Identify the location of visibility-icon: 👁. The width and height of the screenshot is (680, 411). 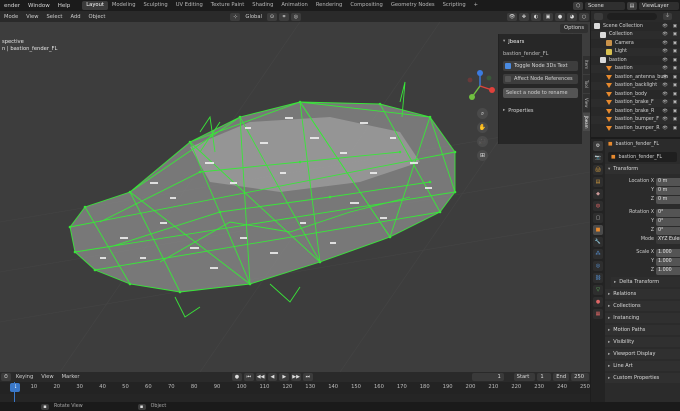
(512, 16).